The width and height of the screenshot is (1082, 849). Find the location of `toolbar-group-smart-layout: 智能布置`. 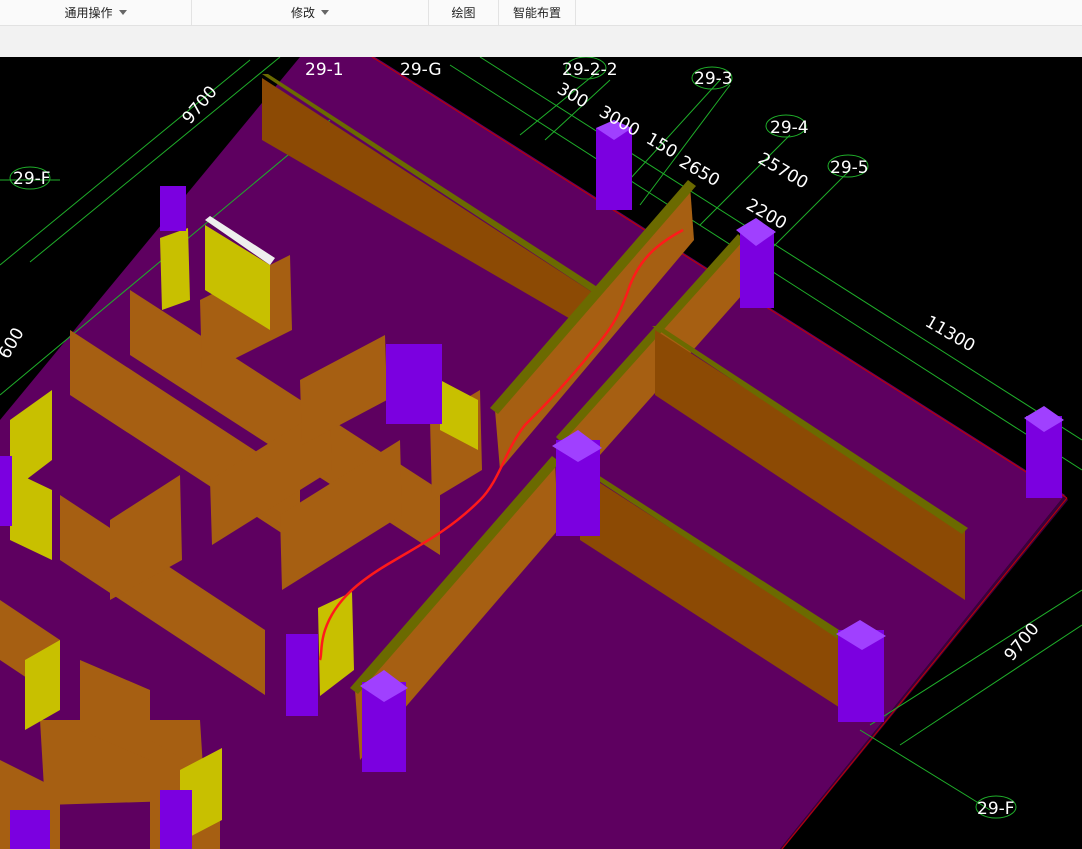

toolbar-group-smart-layout: 智能布置 is located at coordinates (537, 12).